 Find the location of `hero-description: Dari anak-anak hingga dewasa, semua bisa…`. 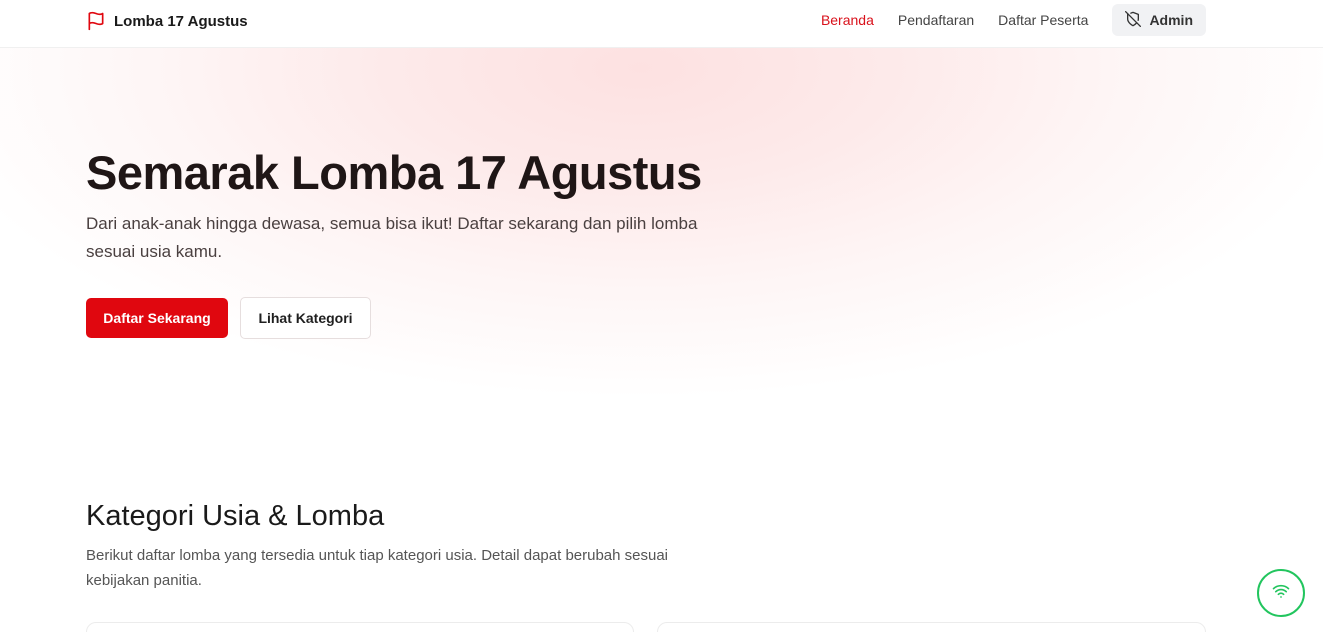

hero-description: Dari anak-anak hingga dewasa, semua bisa… is located at coordinates (392, 237).